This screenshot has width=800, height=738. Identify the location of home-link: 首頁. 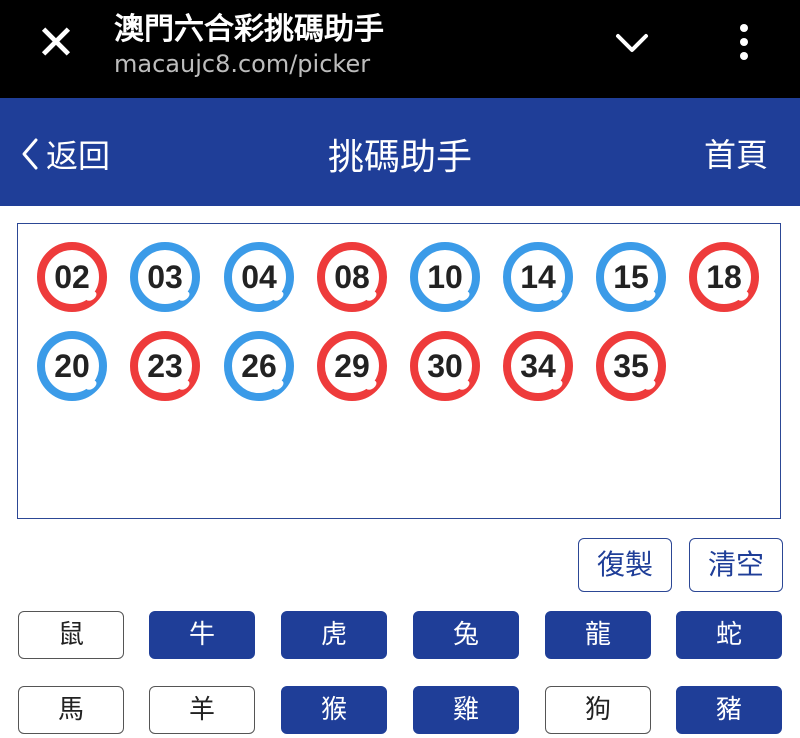
(736, 153).